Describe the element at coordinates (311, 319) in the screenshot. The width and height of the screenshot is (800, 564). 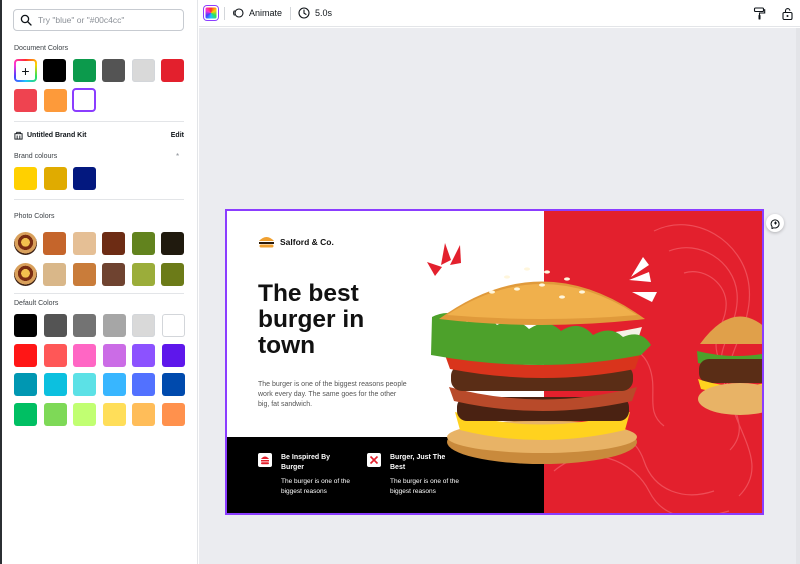
I see `design-headline: The best burger in town` at that location.